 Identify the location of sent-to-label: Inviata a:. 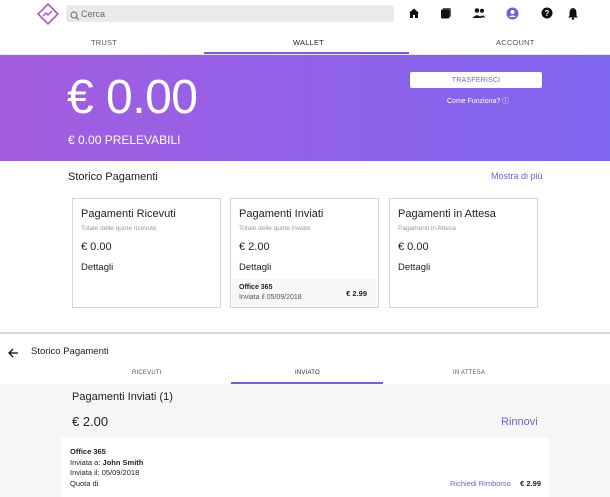
(85, 462).